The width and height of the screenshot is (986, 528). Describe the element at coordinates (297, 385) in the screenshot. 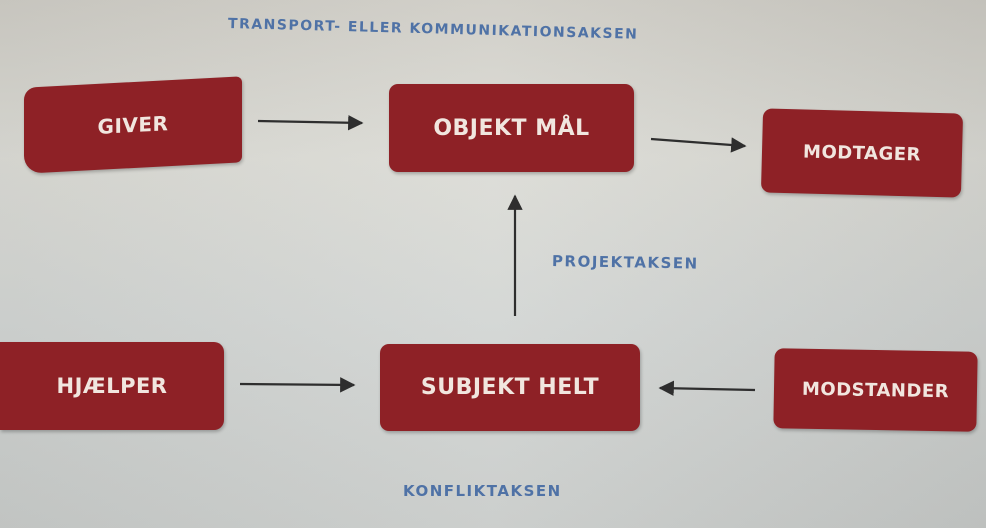

I see `arrow-helper-to-subject` at that location.